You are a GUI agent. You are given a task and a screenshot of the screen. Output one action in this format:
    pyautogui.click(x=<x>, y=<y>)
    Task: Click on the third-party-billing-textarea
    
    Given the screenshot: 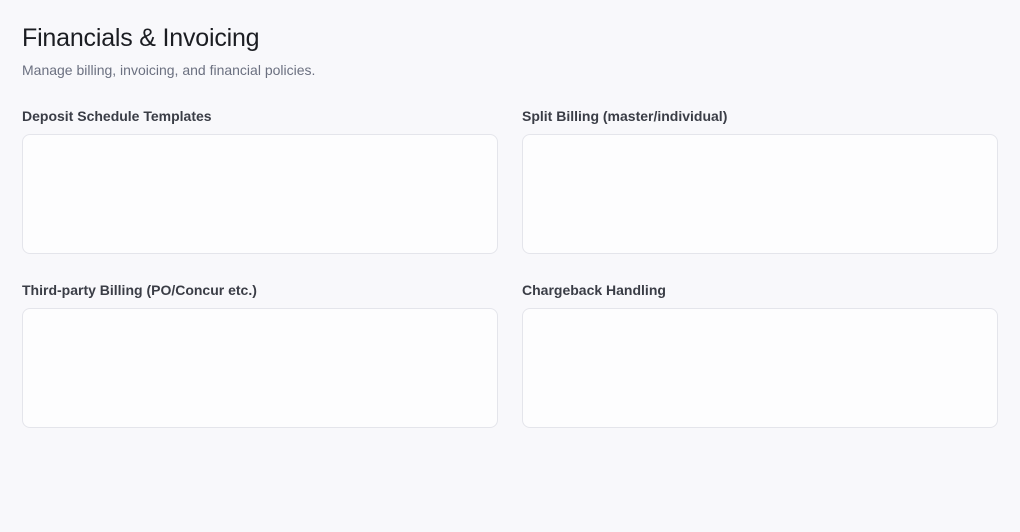 What is the action you would take?
    pyautogui.click(x=260, y=368)
    